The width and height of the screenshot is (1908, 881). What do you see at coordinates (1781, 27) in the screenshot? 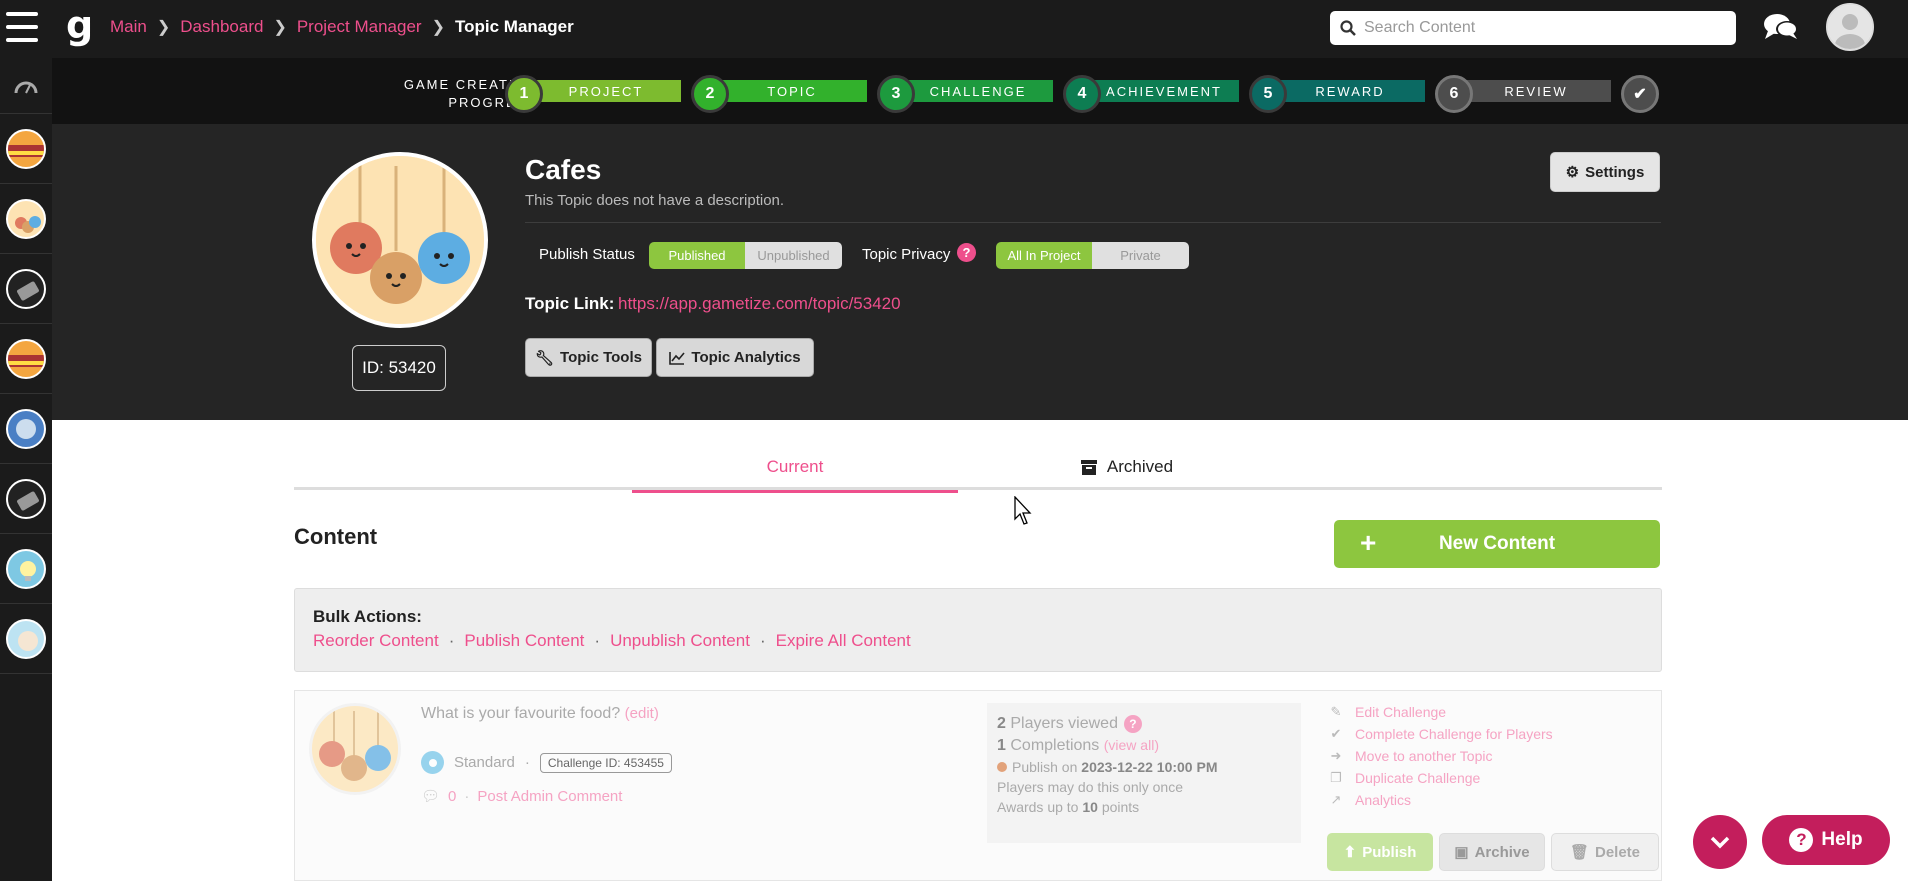
I see `chat-icon` at bounding box center [1781, 27].